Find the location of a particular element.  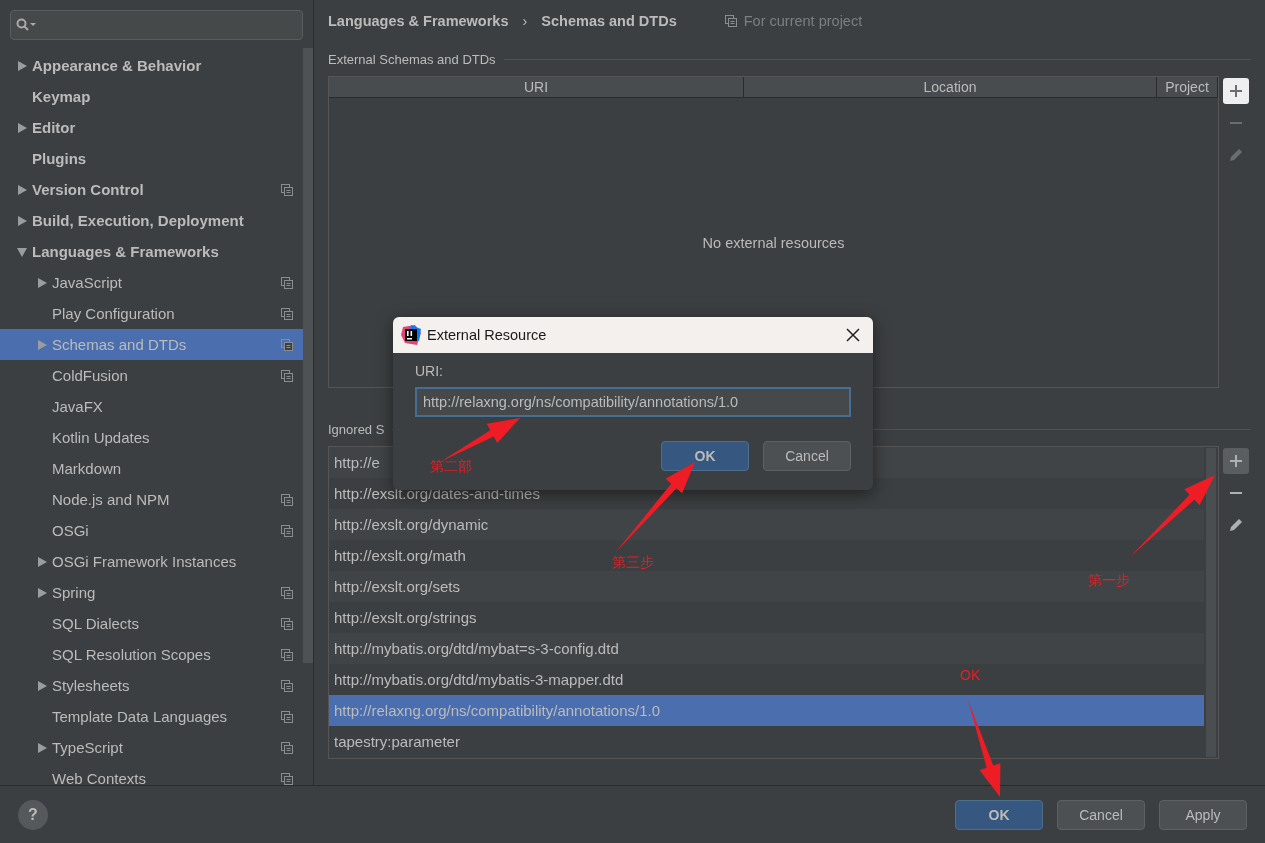

column-header: Project is located at coordinates (1187, 87).